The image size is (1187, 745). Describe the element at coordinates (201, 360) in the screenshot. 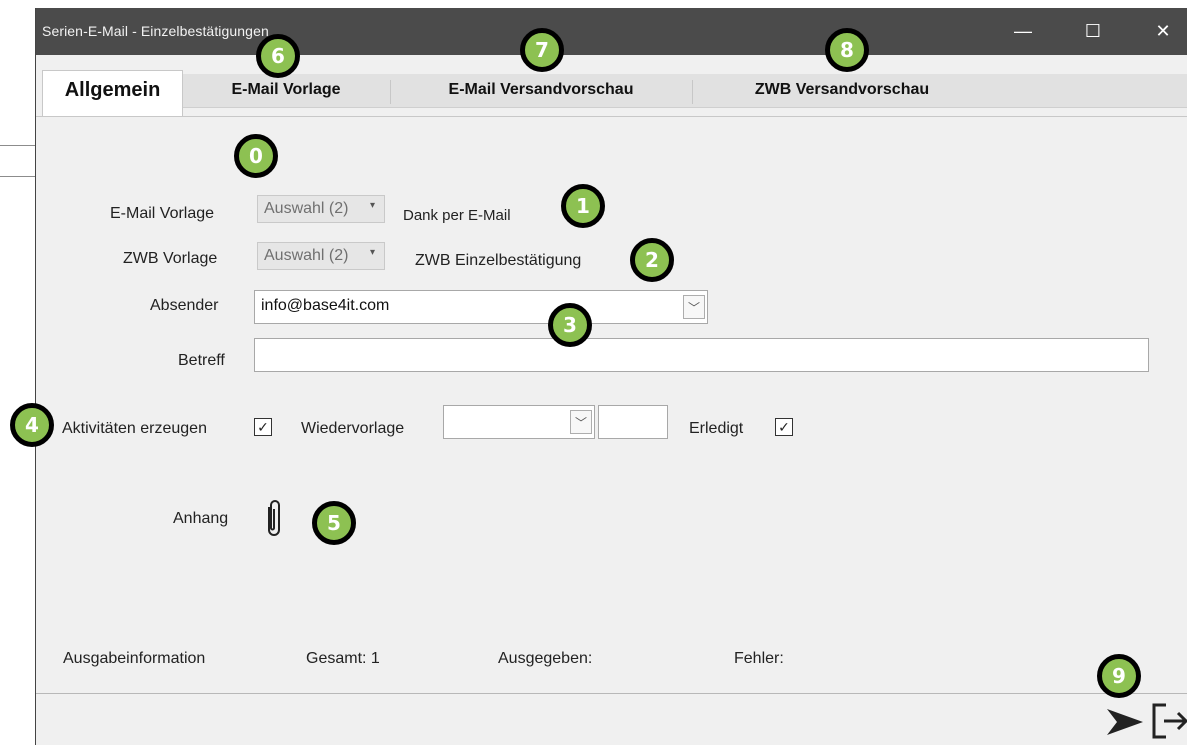

I see `subject-label: Betreff` at that location.